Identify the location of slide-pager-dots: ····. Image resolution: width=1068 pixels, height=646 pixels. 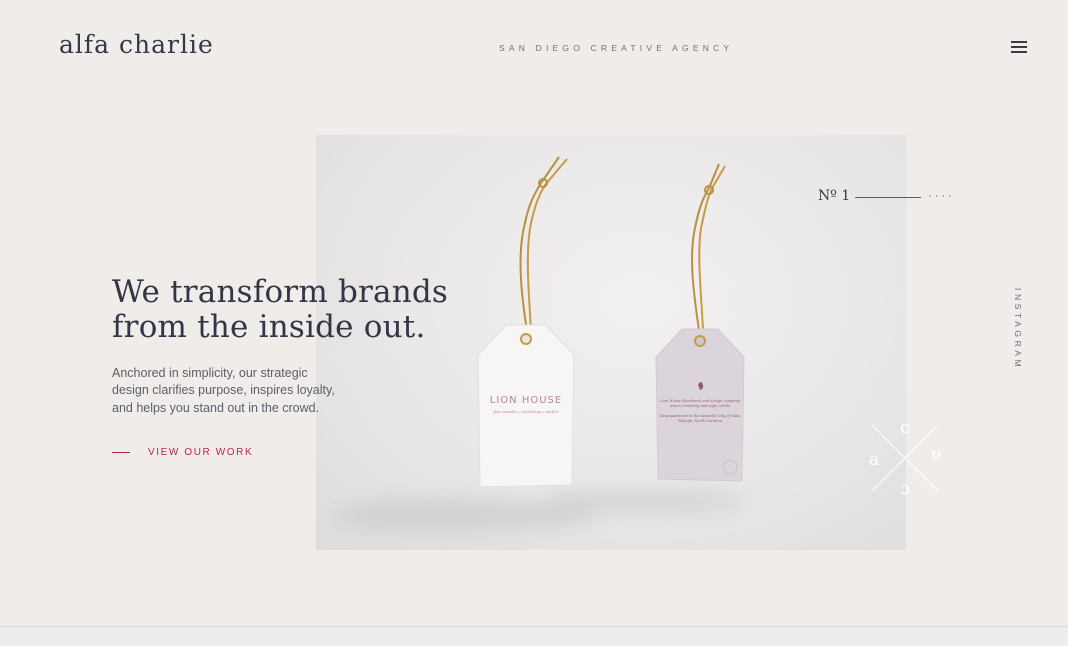
(941, 196).